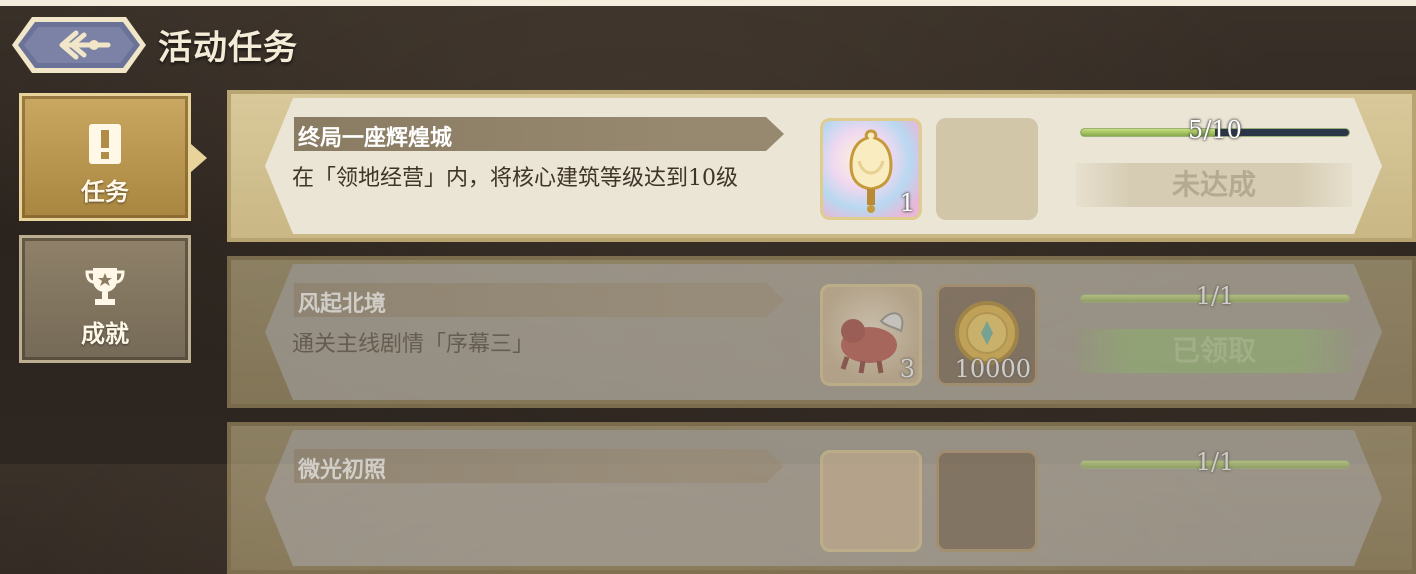  Describe the element at coordinates (105, 286) in the screenshot. I see `trophy-icon` at that location.